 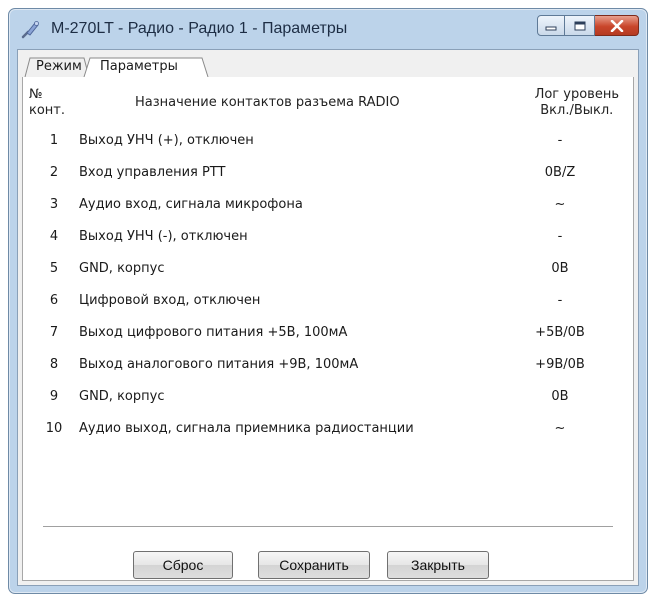 I want to click on contact-description: Выход УНЧ (+), отключен, so click(x=166, y=140).